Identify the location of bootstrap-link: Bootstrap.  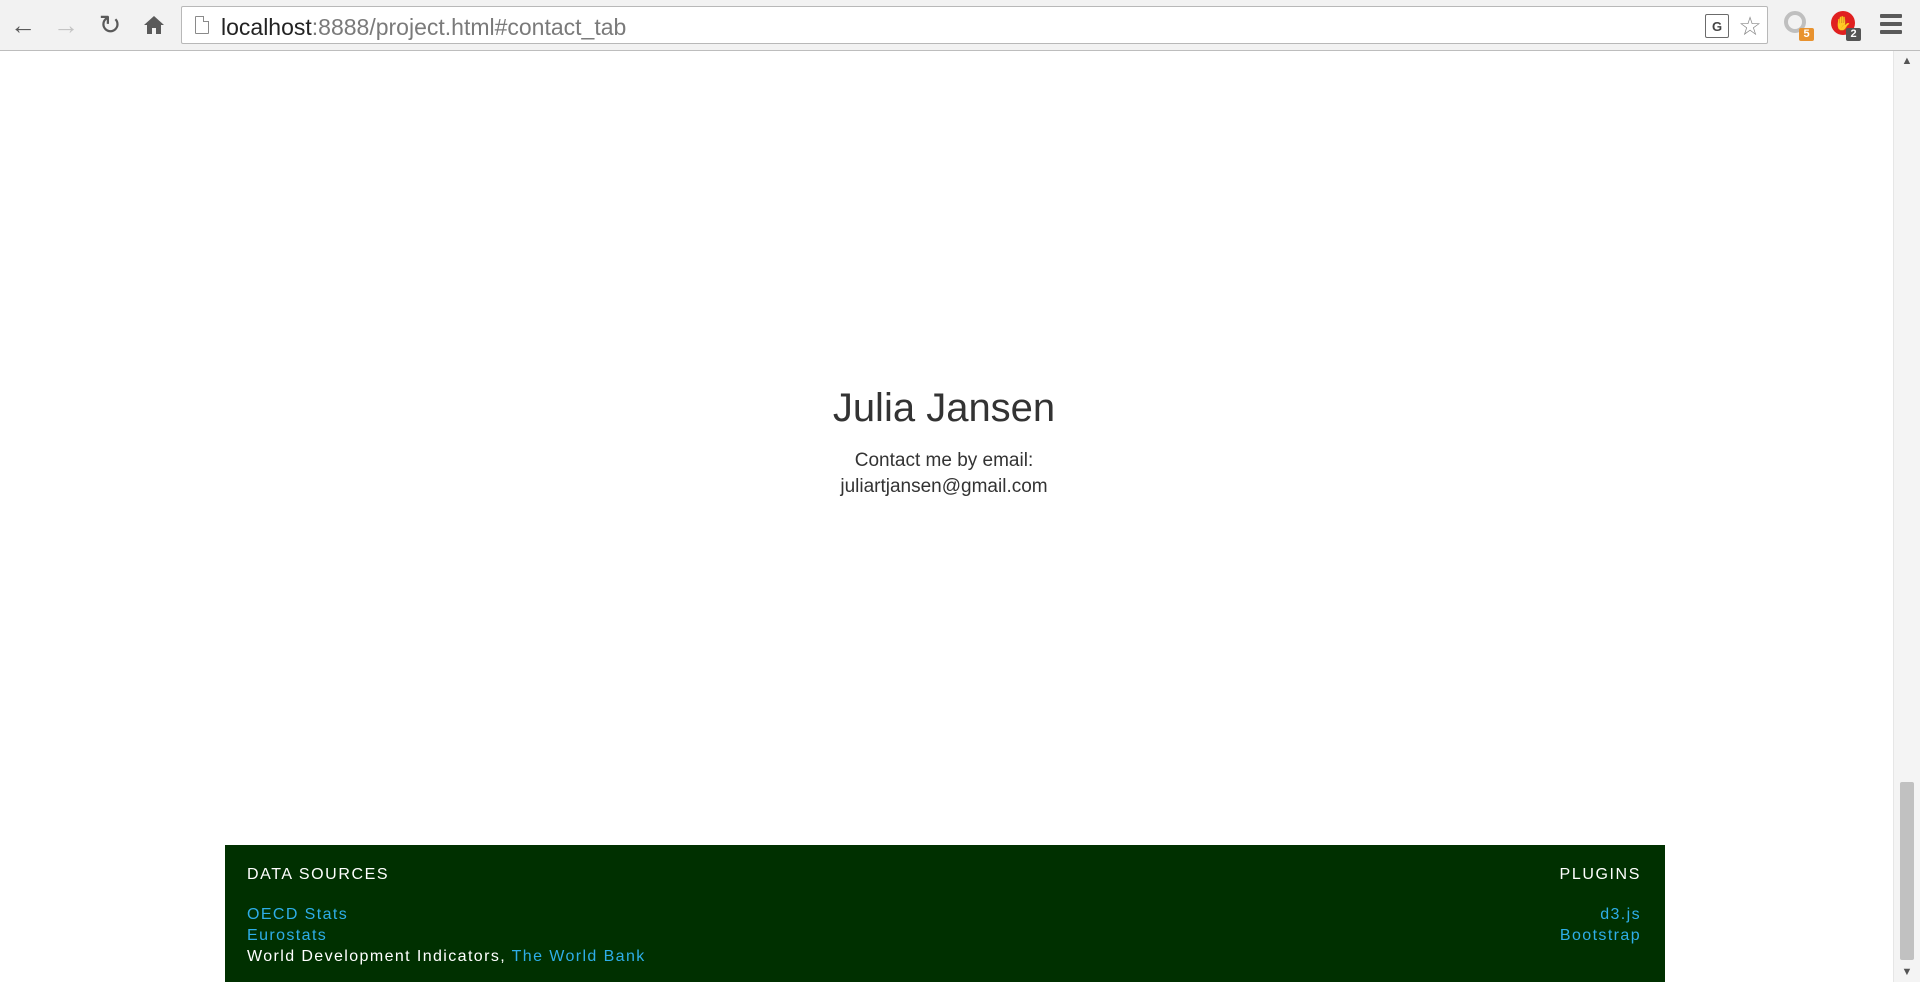
(1600, 935).